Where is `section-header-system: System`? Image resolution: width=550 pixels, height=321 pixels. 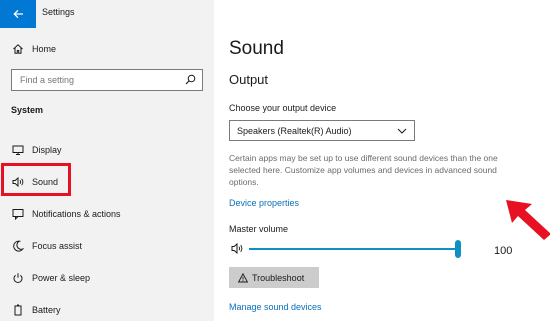 section-header-system: System is located at coordinates (27, 110).